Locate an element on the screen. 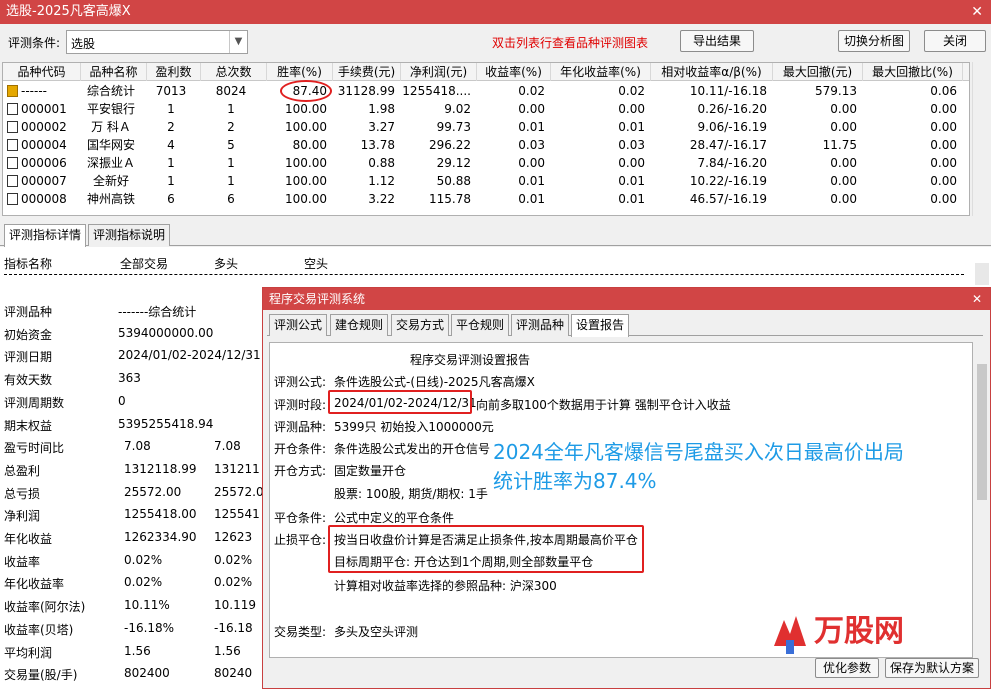 The width and height of the screenshot is (991, 689). detail-row: 期末权益 5395255418.94 is located at coordinates (150, 428).